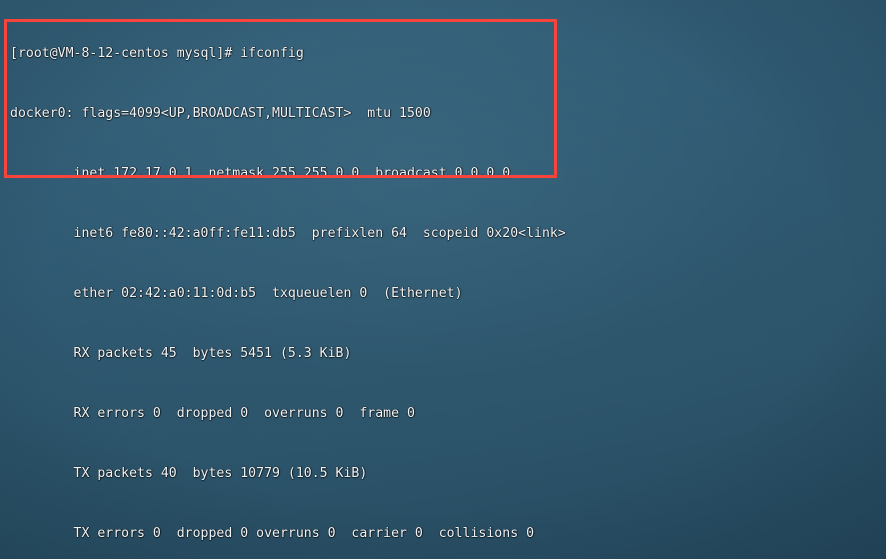  What do you see at coordinates (212, 413) in the screenshot?
I see `terminal-line: RX errors 0 dropped 0 overruns 0 frame 0` at bounding box center [212, 413].